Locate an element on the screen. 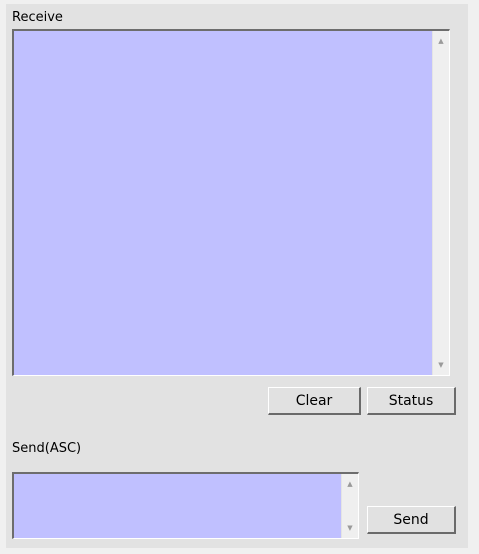 This screenshot has height=554, width=479. send-asc-label: Send(ASC) is located at coordinates (47, 448).